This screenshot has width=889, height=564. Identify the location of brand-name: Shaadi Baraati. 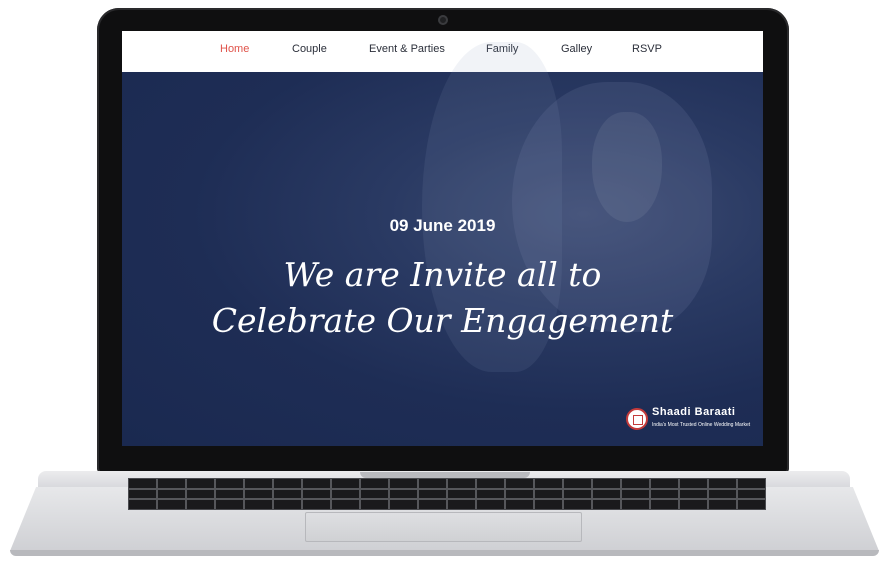
(694, 412).